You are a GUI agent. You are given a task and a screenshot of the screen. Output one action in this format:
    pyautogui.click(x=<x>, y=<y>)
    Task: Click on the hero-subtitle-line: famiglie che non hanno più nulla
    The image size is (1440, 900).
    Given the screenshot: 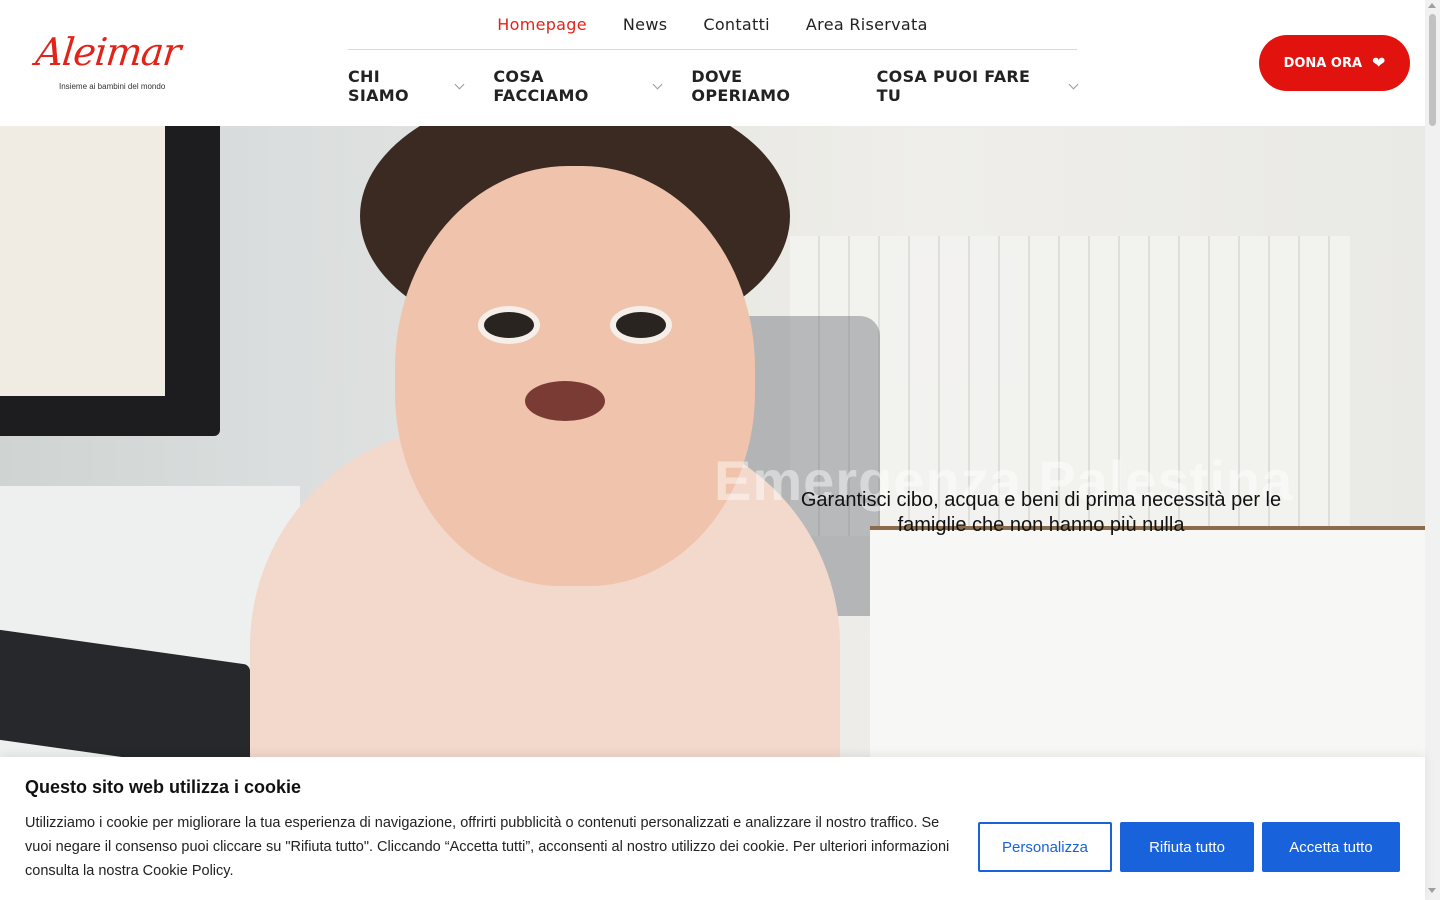 What is the action you would take?
    pyautogui.click(x=1041, y=525)
    